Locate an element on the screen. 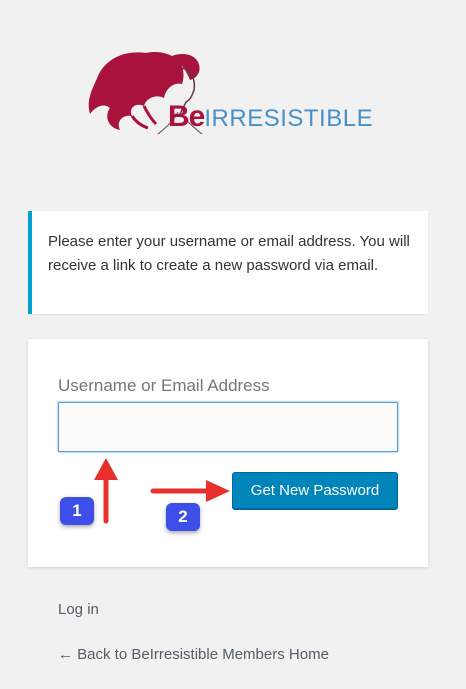 The width and height of the screenshot is (466, 689). username-label: Username or Email Address is located at coordinates (164, 385).